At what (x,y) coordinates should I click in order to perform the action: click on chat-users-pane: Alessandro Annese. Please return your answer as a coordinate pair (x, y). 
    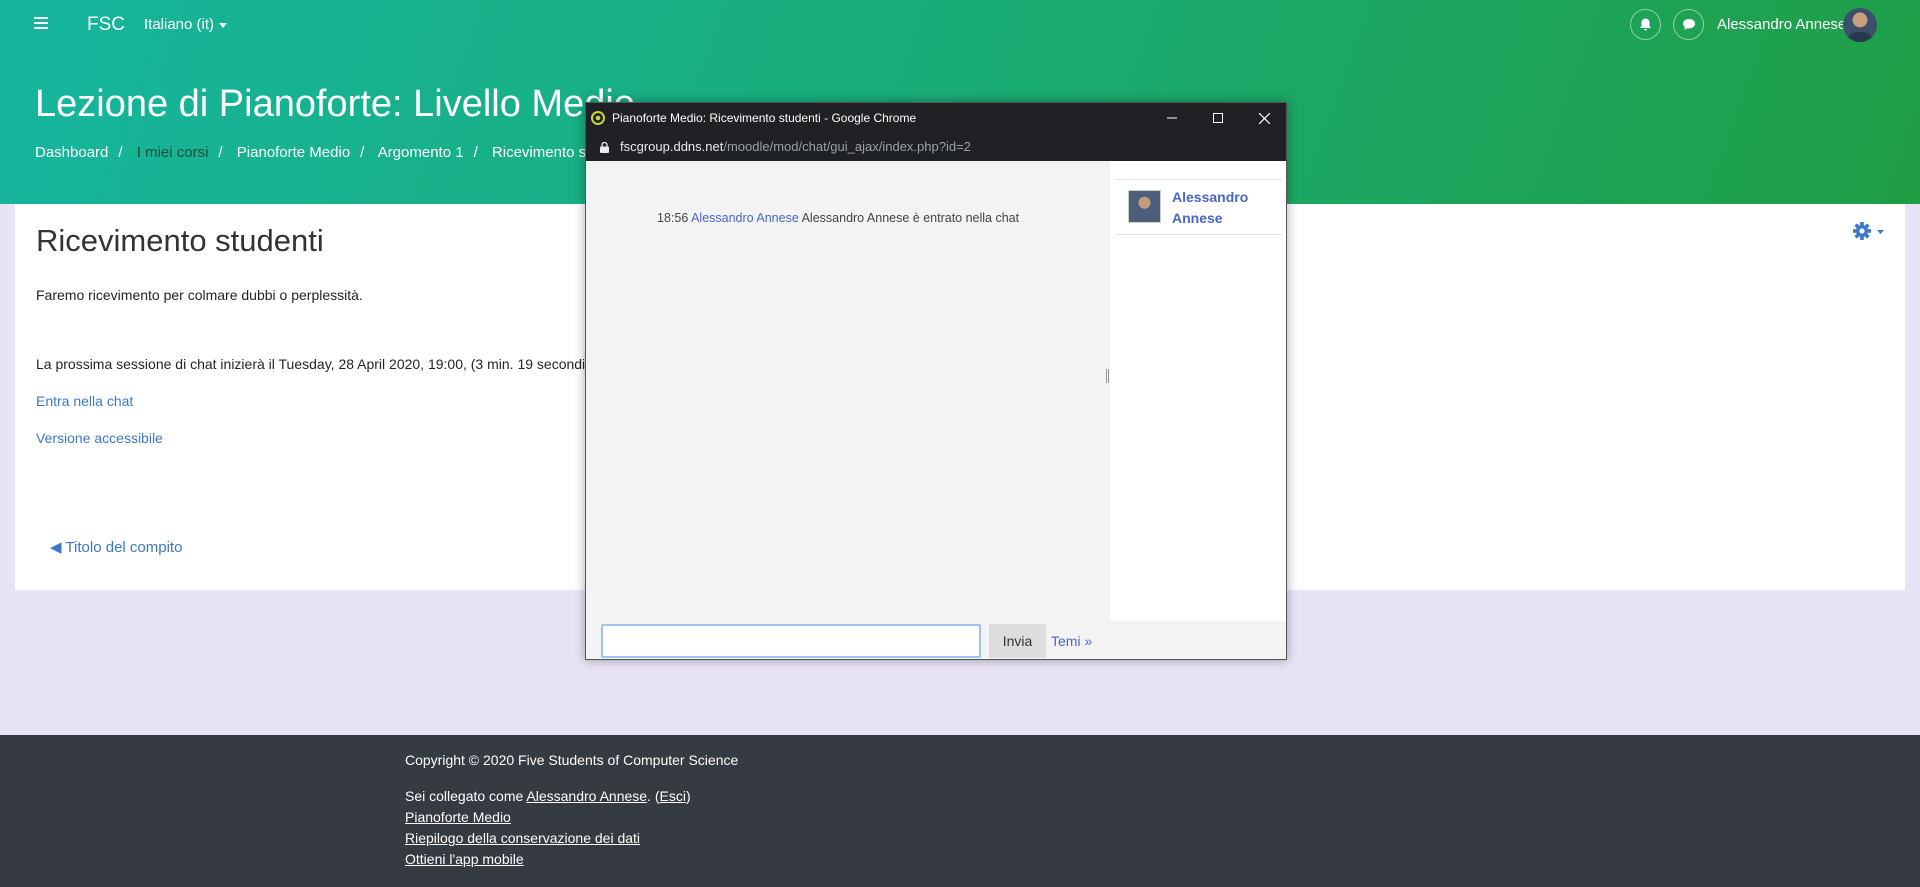
    Looking at the image, I should click on (1198, 391).